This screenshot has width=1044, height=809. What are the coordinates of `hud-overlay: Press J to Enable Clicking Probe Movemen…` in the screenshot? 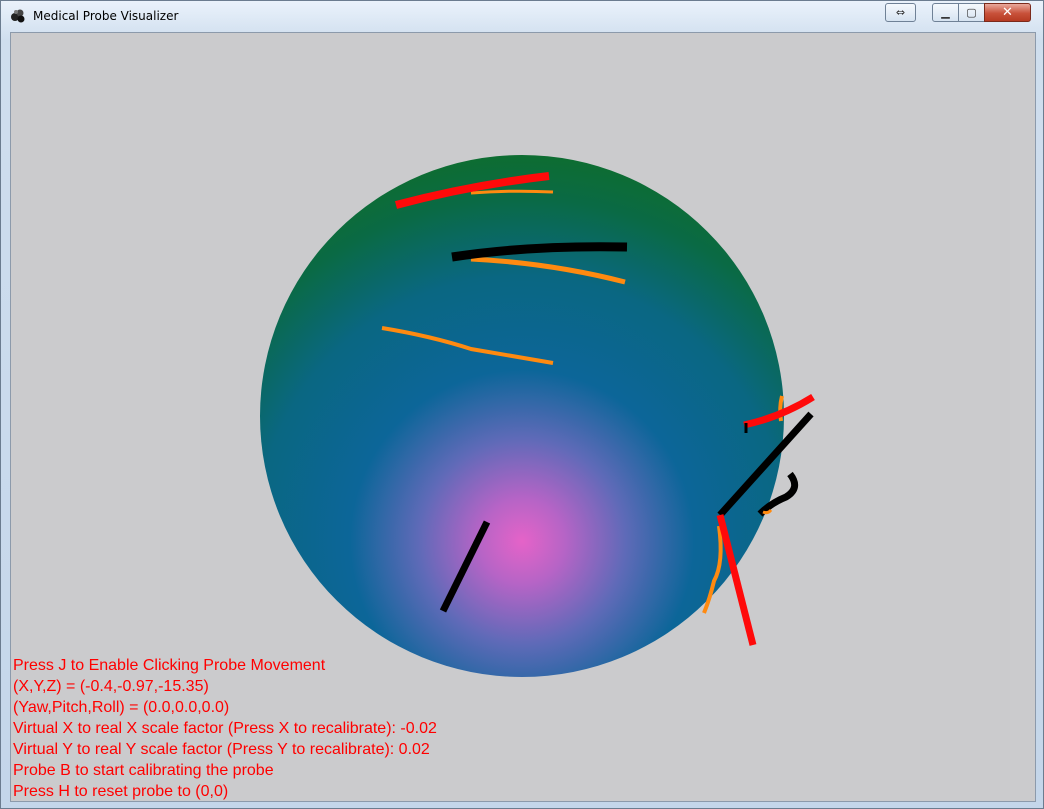 It's located at (225, 728).